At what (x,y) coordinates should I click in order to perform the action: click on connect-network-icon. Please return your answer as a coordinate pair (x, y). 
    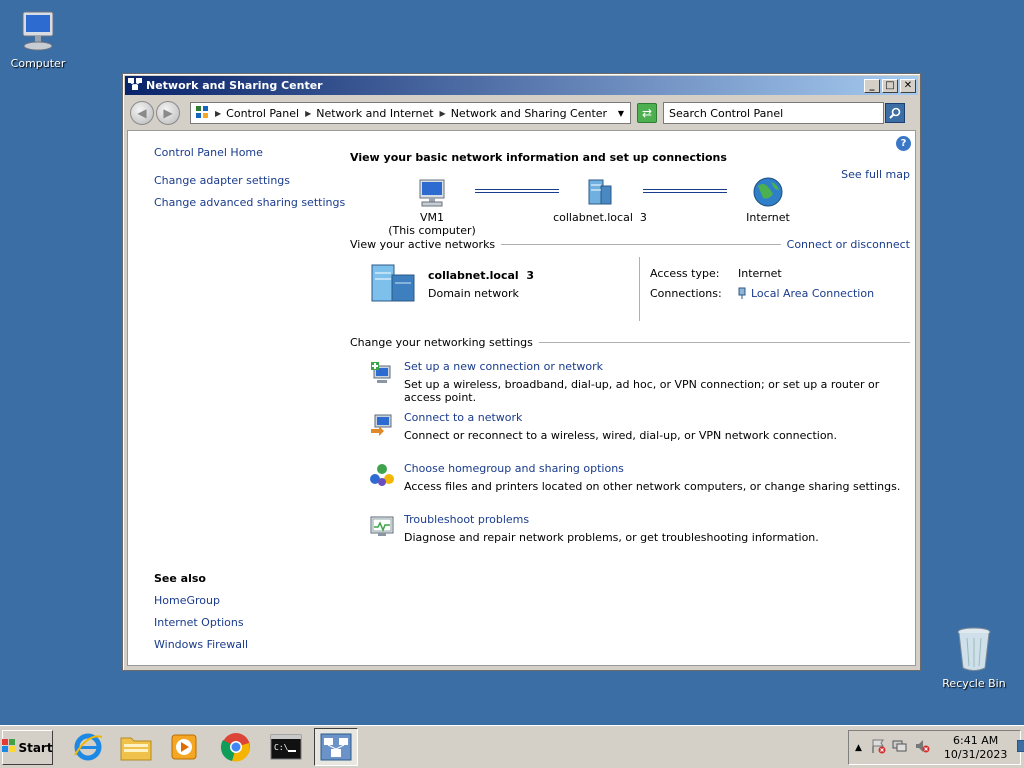
    Looking at the image, I should click on (382, 425).